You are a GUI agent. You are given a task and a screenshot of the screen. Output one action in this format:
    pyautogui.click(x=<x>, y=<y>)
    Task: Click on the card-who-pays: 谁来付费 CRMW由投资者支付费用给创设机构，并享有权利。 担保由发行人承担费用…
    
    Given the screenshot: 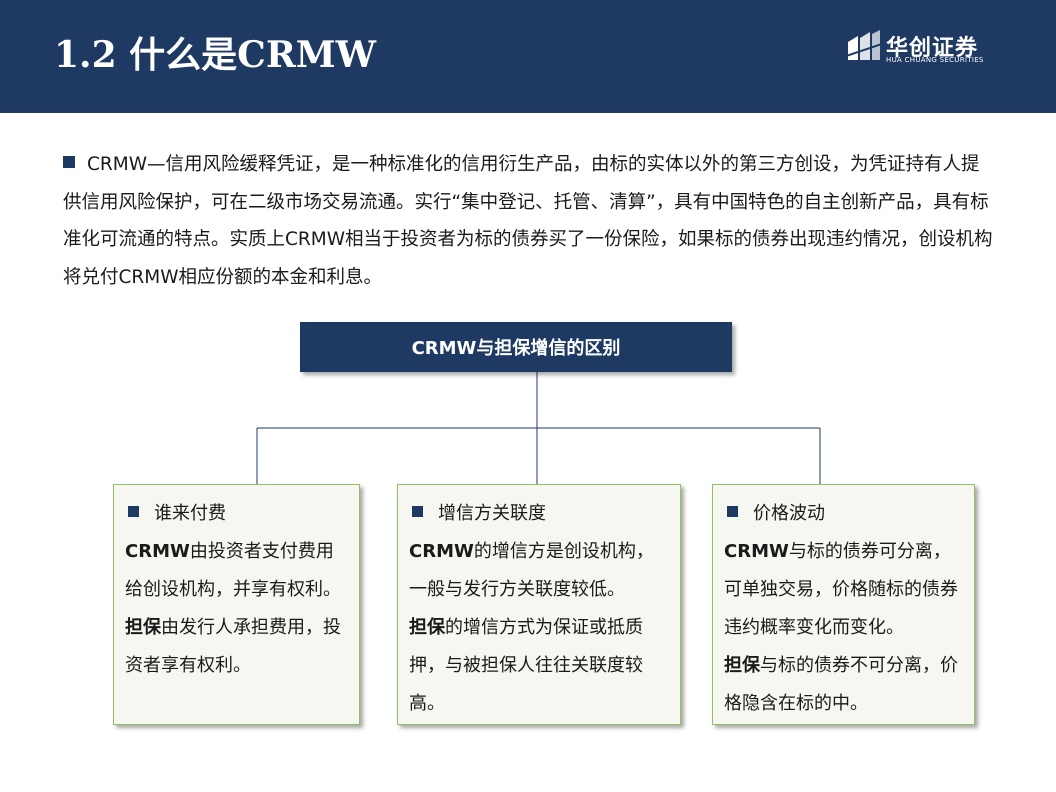 What is the action you would take?
    pyautogui.click(x=236, y=604)
    